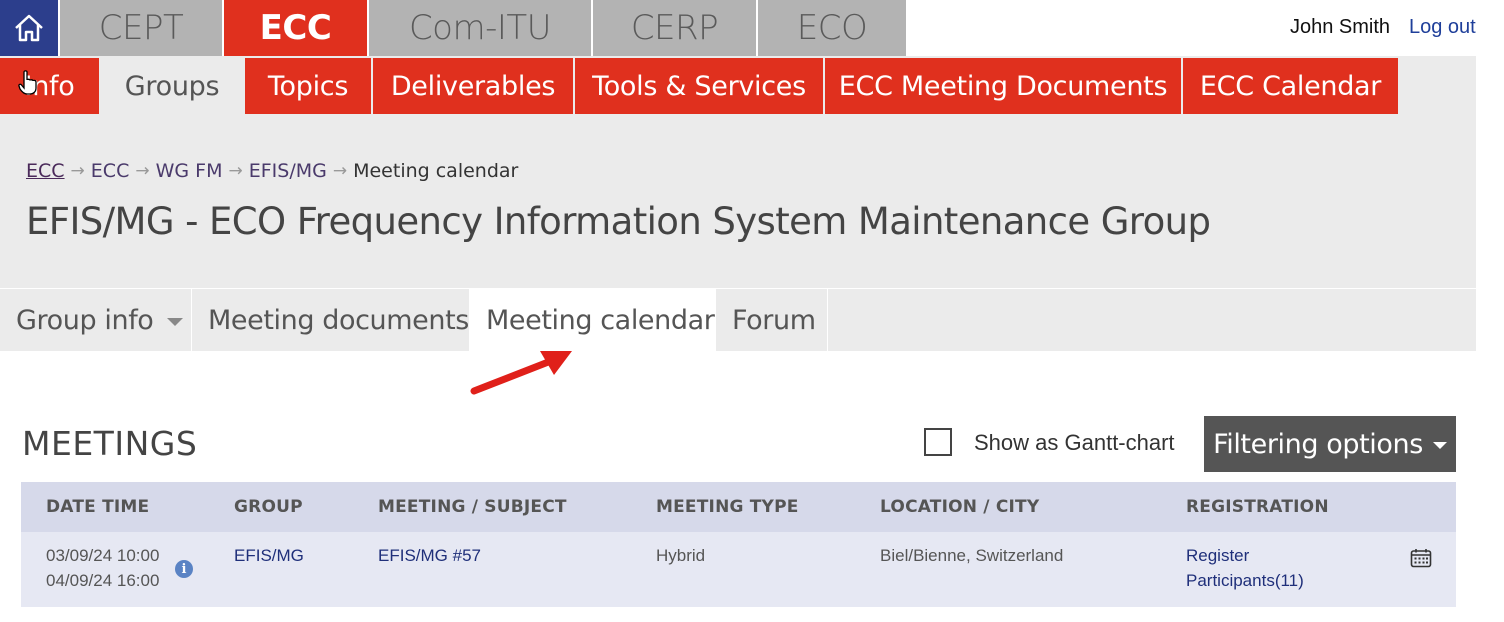 The image size is (1504, 622). Describe the element at coordinates (295, 28) in the screenshot. I see `org-tab-ecc: ECC` at that location.